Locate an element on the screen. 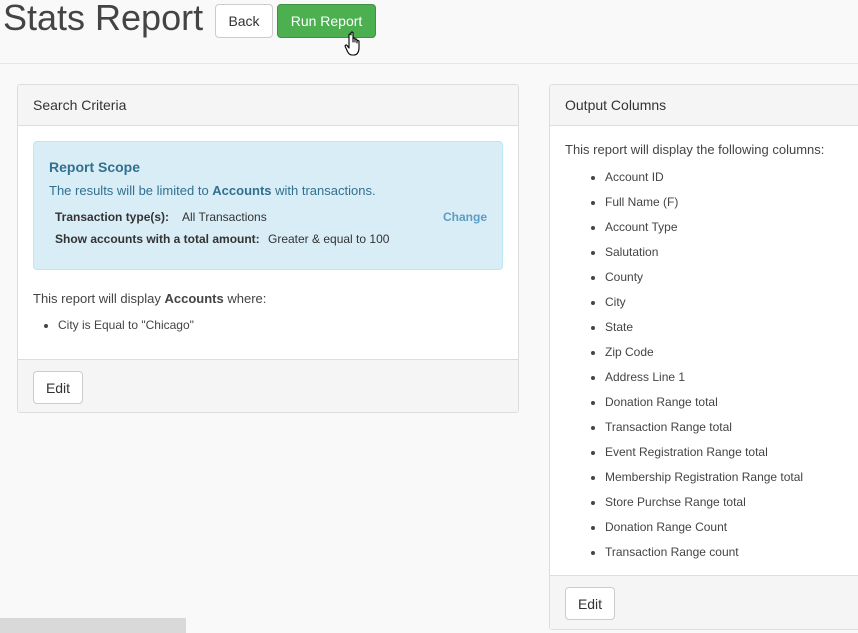 The image size is (858, 633). display-text-pre: This report will display is located at coordinates (99, 298).